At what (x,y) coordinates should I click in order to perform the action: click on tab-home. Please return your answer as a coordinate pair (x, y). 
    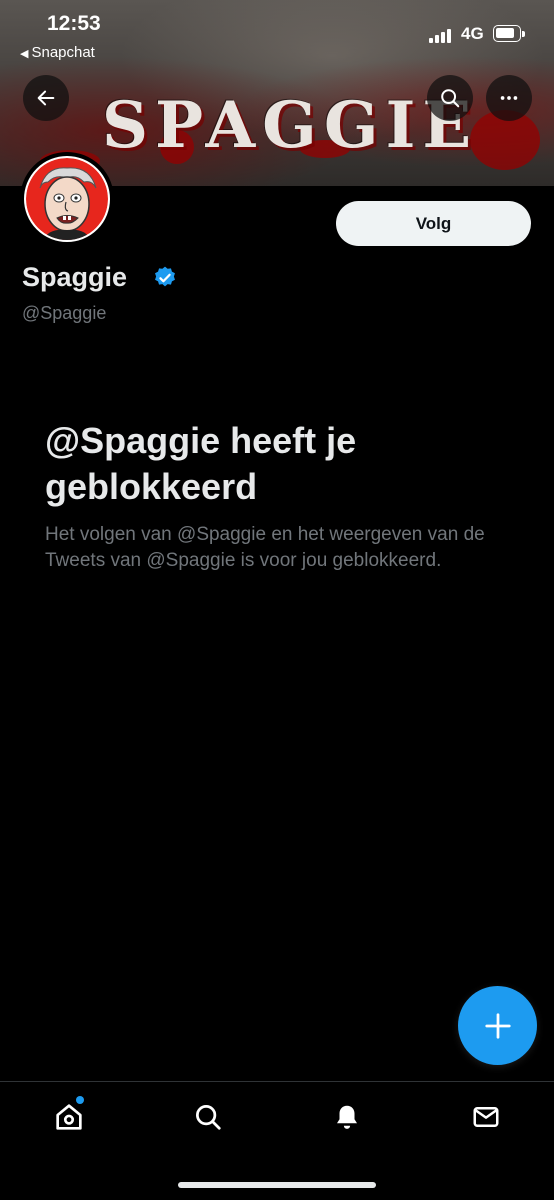
    Looking at the image, I should click on (69, 1117).